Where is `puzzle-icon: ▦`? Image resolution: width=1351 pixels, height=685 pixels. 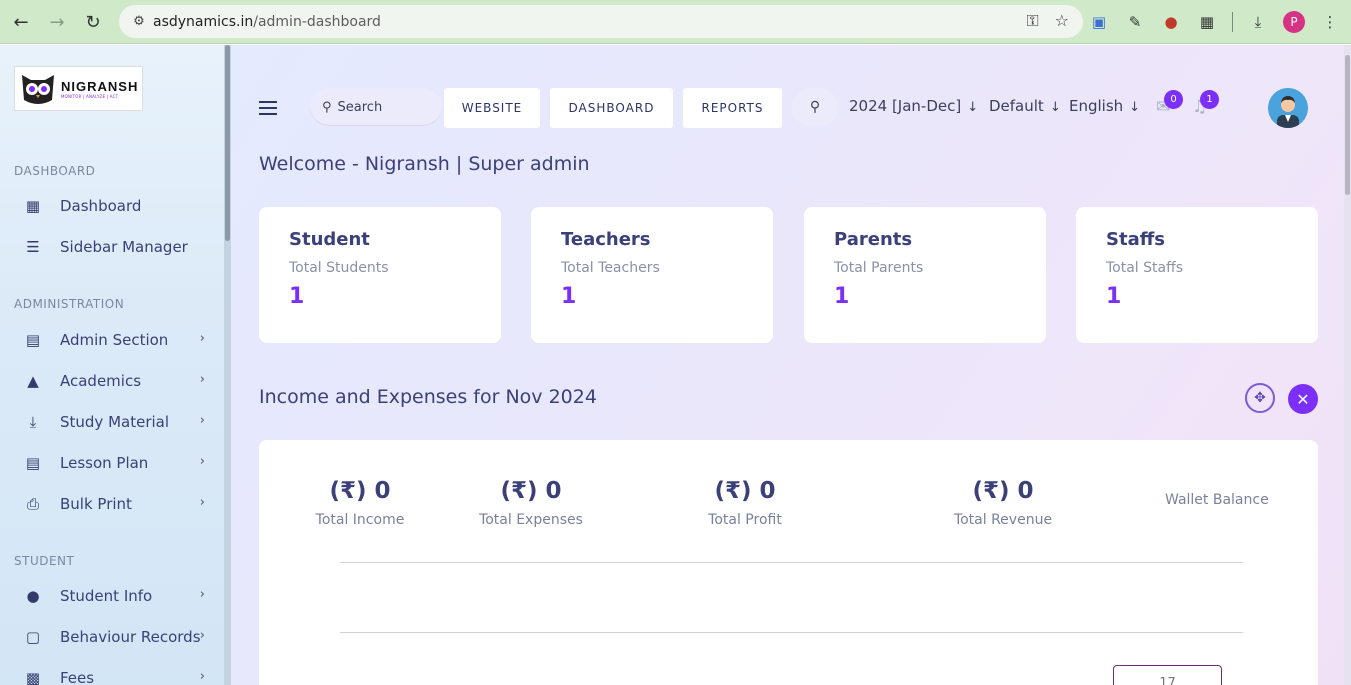 puzzle-icon: ▦ is located at coordinates (1207, 22).